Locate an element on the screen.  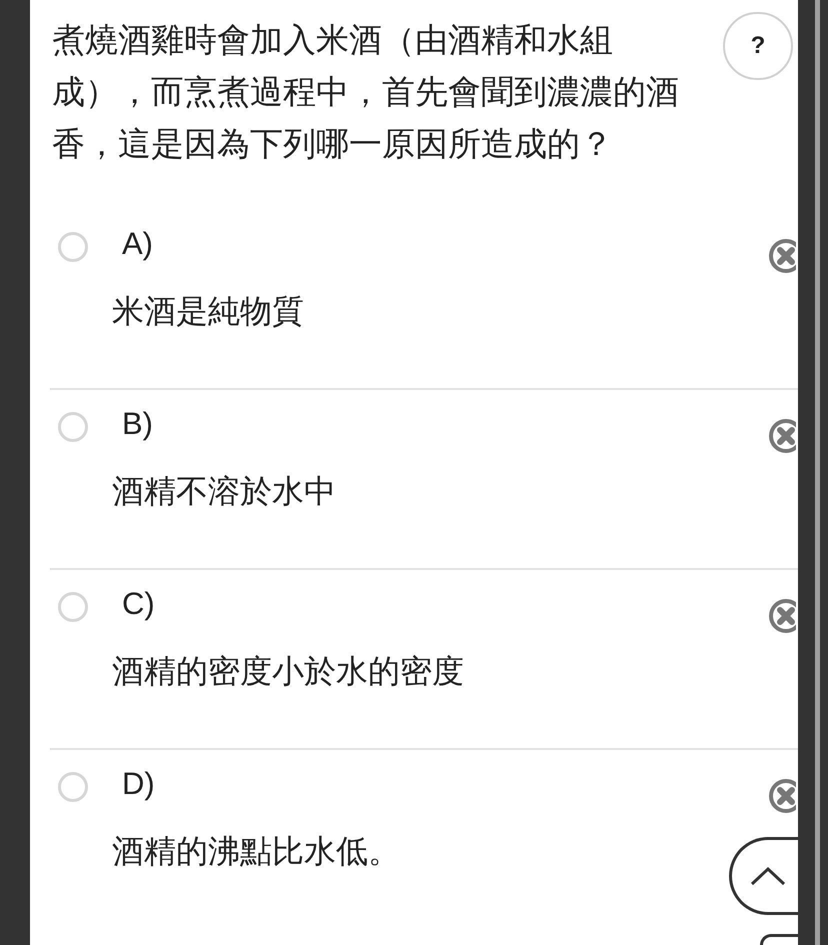
chevron-up-icon is located at coordinates (768, 876).